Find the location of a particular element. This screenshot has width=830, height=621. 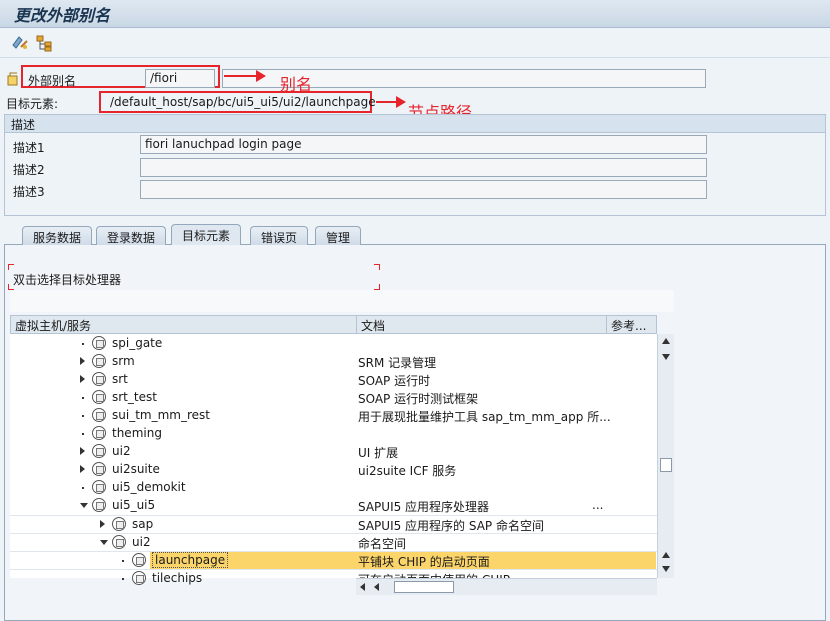

horizontal-scroll-thumb is located at coordinates (424, 587).